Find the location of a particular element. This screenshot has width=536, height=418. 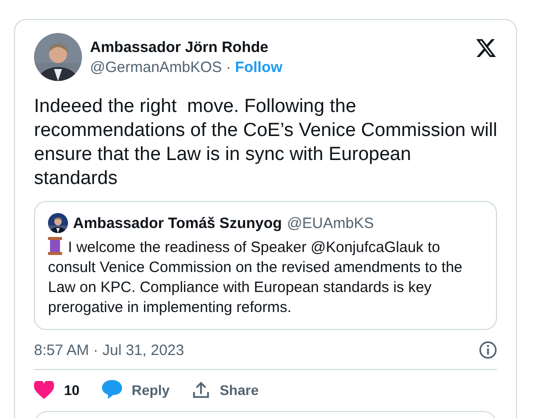

like-button: 10 is located at coordinates (57, 389).